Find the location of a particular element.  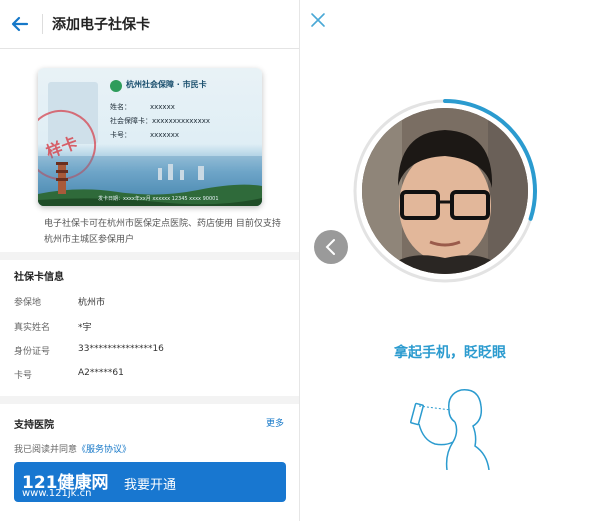

card-footer-text: 发卡日期：xxxx年xx月 xxxxxx 12345 xxxx 90001 is located at coordinates (158, 199).